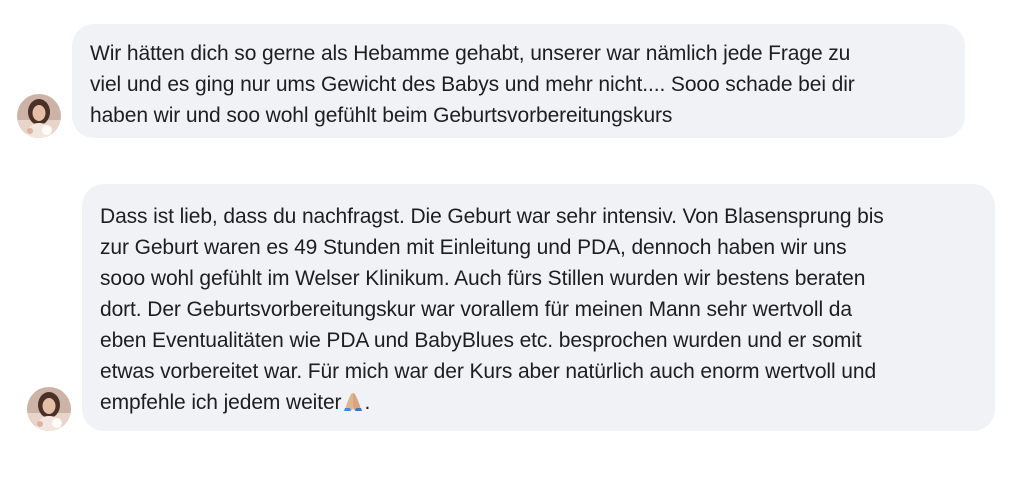 The image size is (1024, 478). Describe the element at coordinates (353, 401) in the screenshot. I see `folded-hands-icon` at that location.